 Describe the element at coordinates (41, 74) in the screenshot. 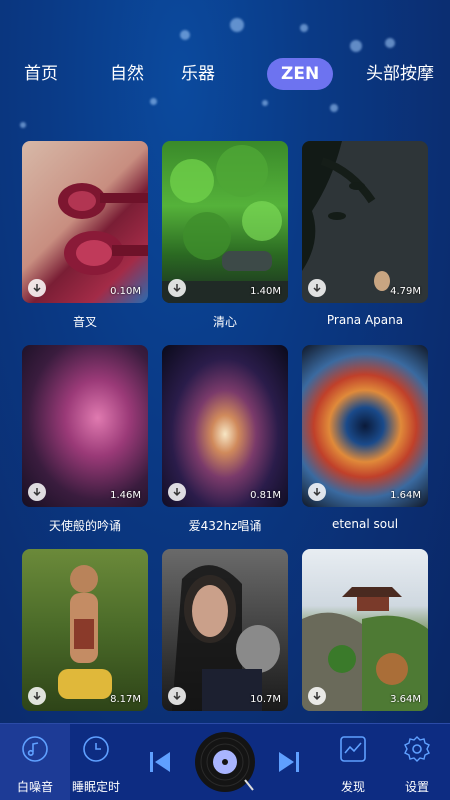

I see `tab-home: 首页` at that location.